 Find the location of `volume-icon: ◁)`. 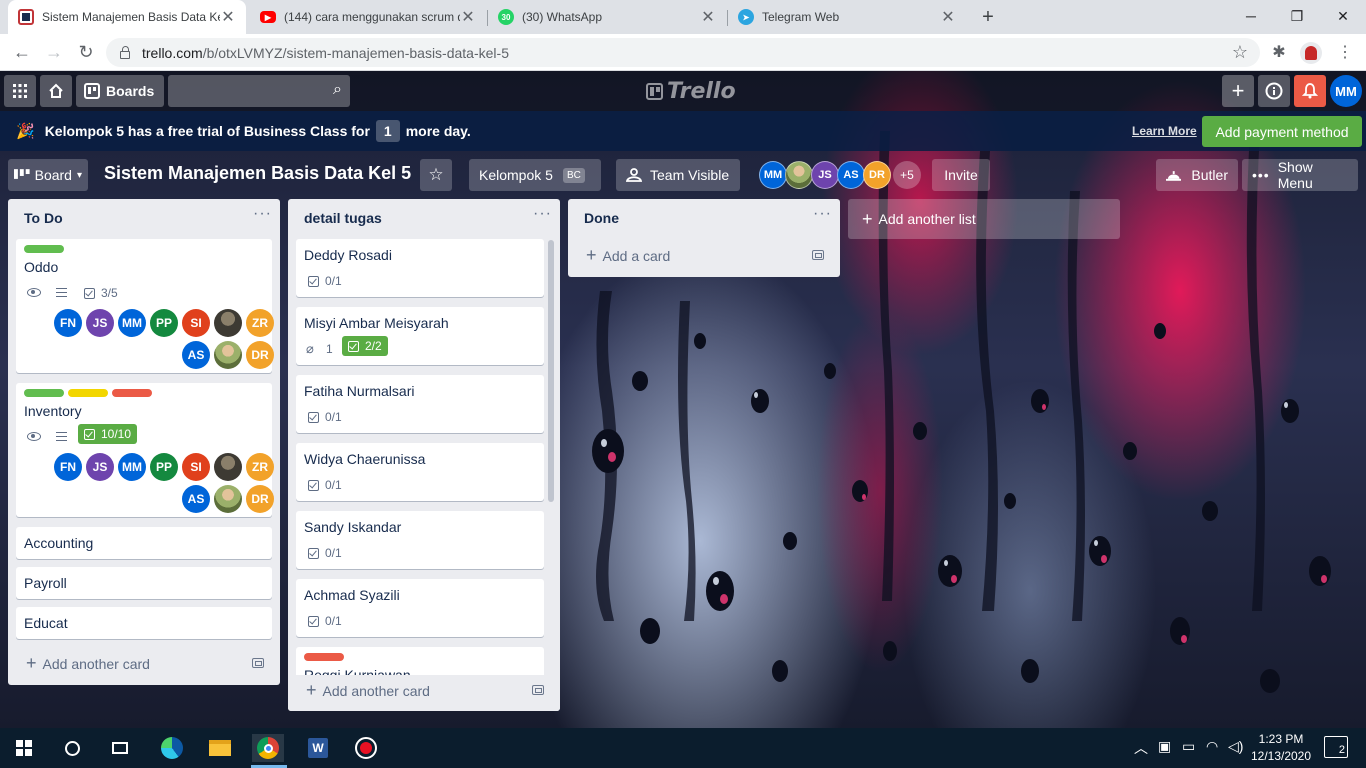

volume-icon: ◁) is located at coordinates (1235, 746).